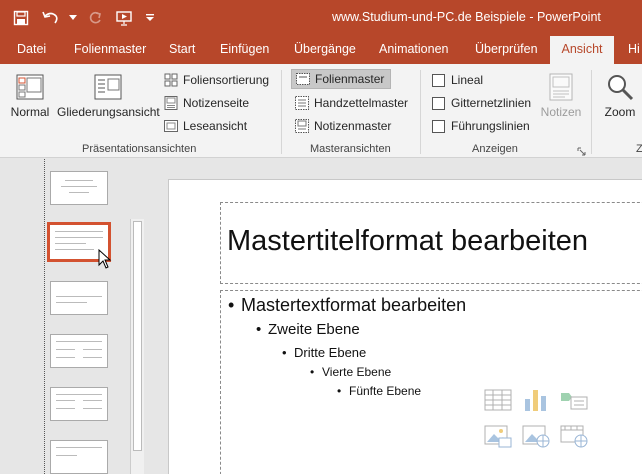 The width and height of the screenshot is (642, 474). What do you see at coordinates (30, 87) in the screenshot?
I see `normal-view-icon` at bounding box center [30, 87].